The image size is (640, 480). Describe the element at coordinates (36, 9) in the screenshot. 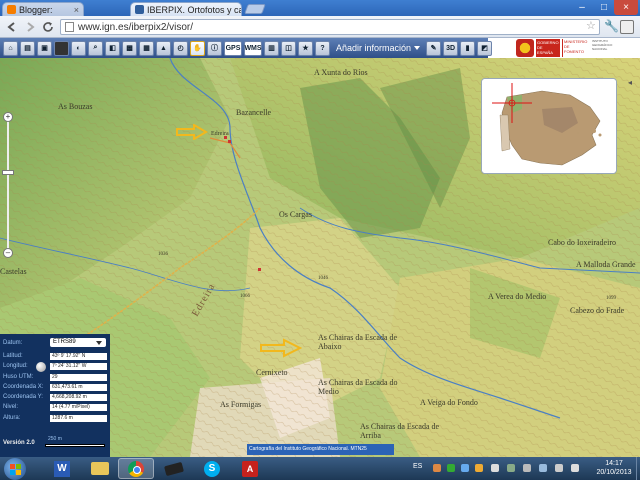

I see `tab-label: Blogger:` at that location.